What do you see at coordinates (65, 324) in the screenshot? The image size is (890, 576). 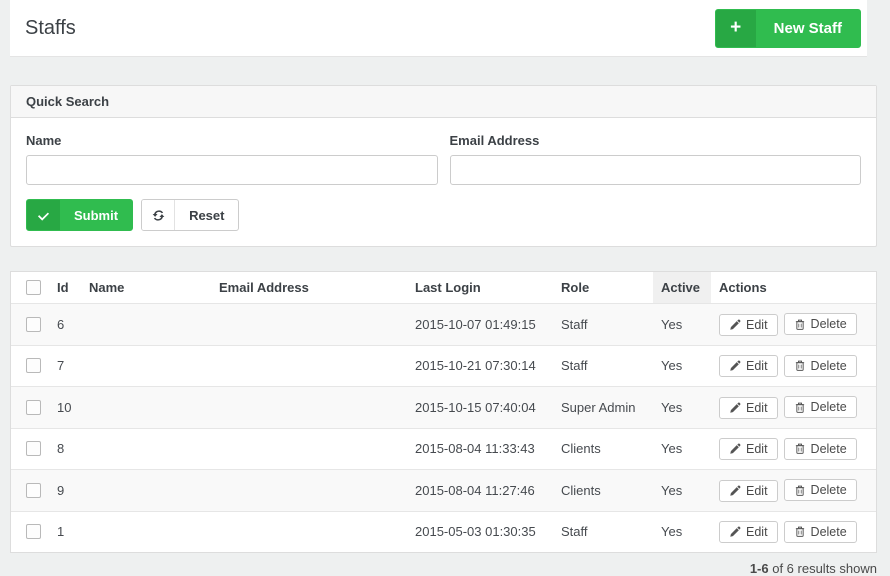 I see `cell-id: 6` at bounding box center [65, 324].